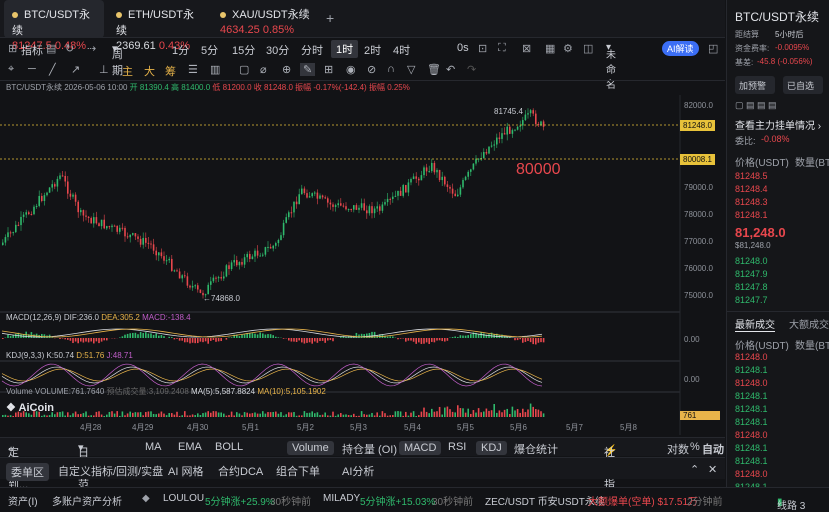 This screenshot has width=829, height=512. What do you see at coordinates (751, 189) in the screenshot?
I see `ask-price: 81248.4` at bounding box center [751, 189].